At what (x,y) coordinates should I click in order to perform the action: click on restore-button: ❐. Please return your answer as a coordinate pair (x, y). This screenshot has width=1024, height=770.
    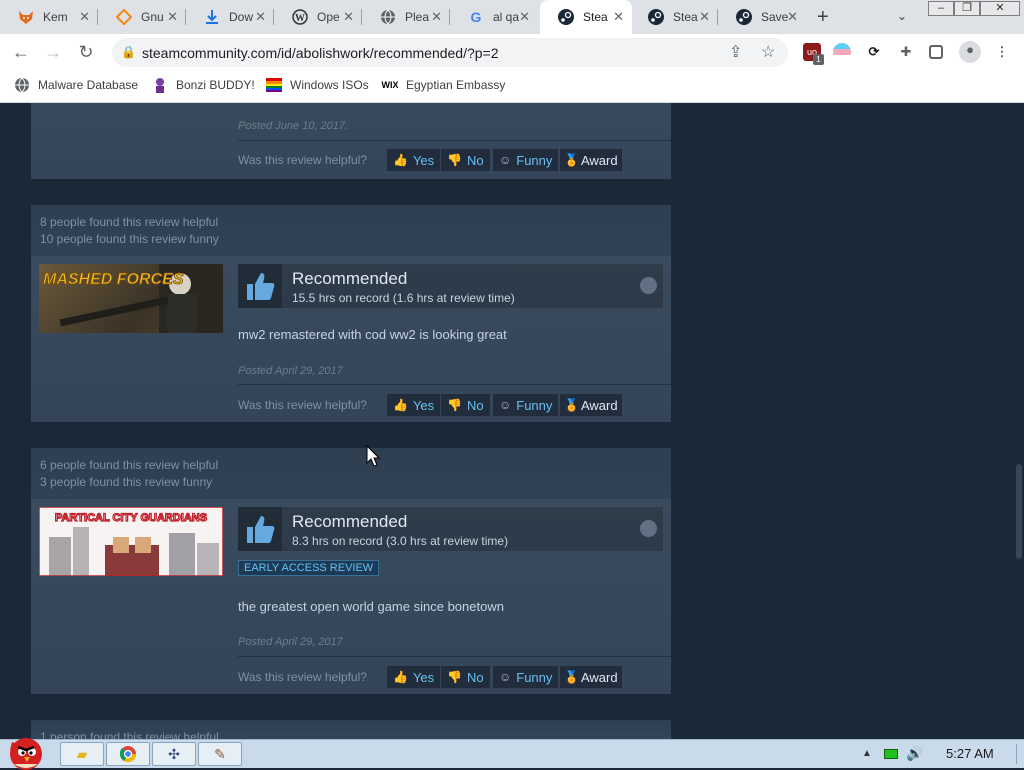
    Looking at the image, I should click on (967, 8).